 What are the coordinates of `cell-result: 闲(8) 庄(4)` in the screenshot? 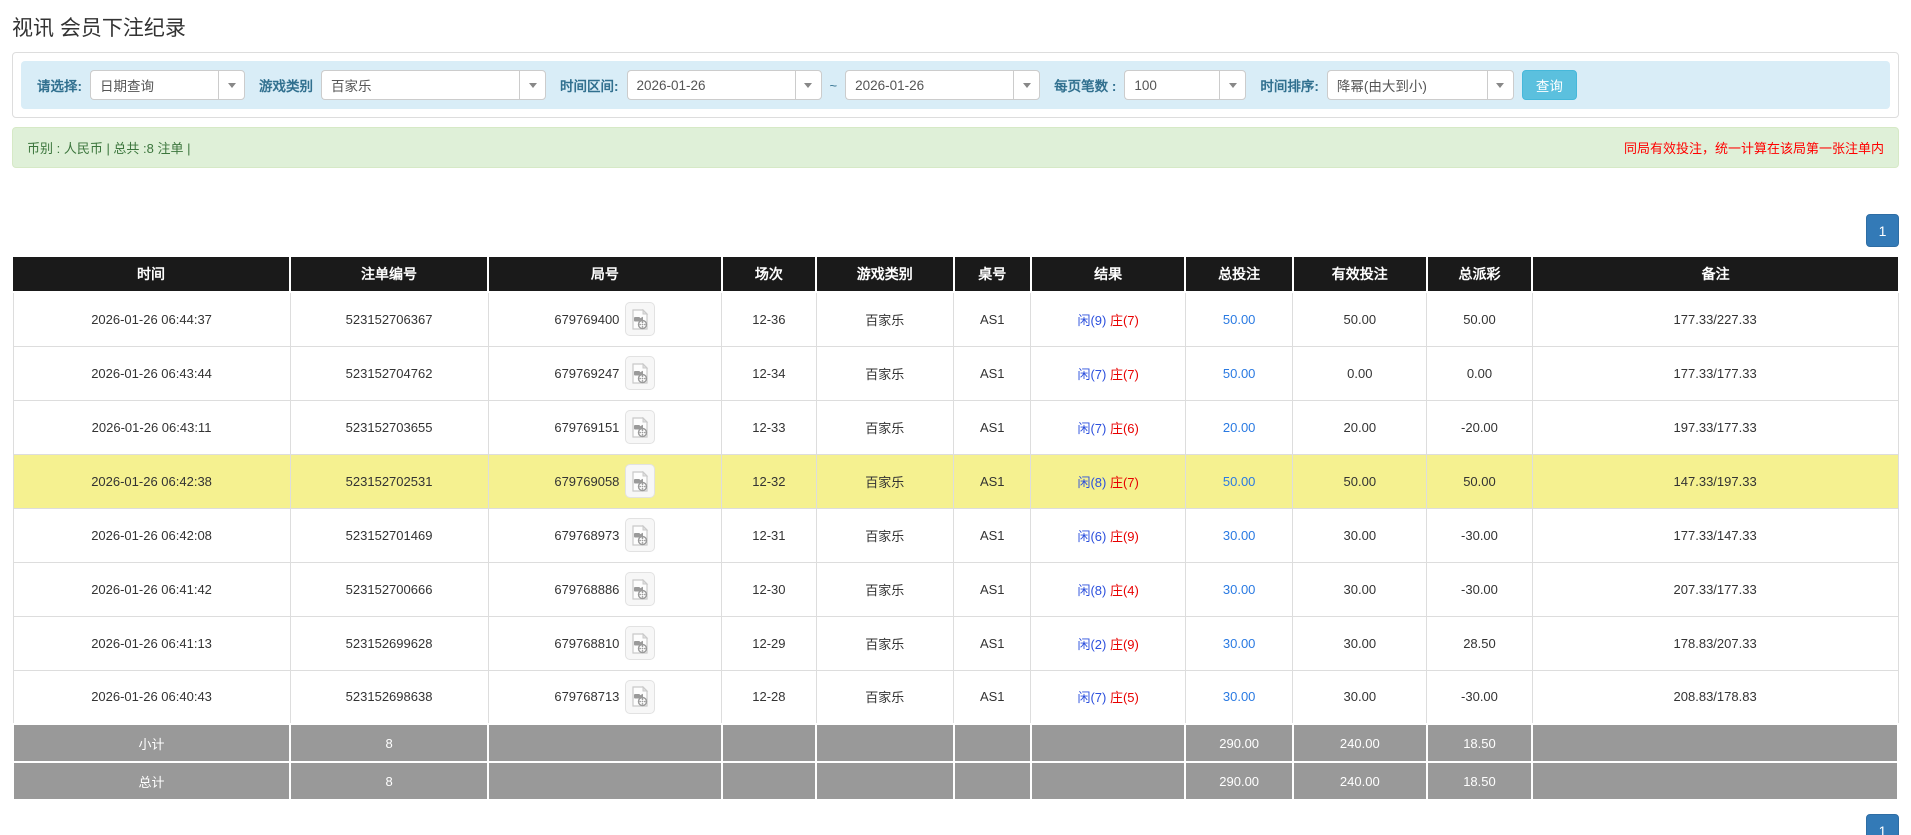 It's located at (1108, 589).